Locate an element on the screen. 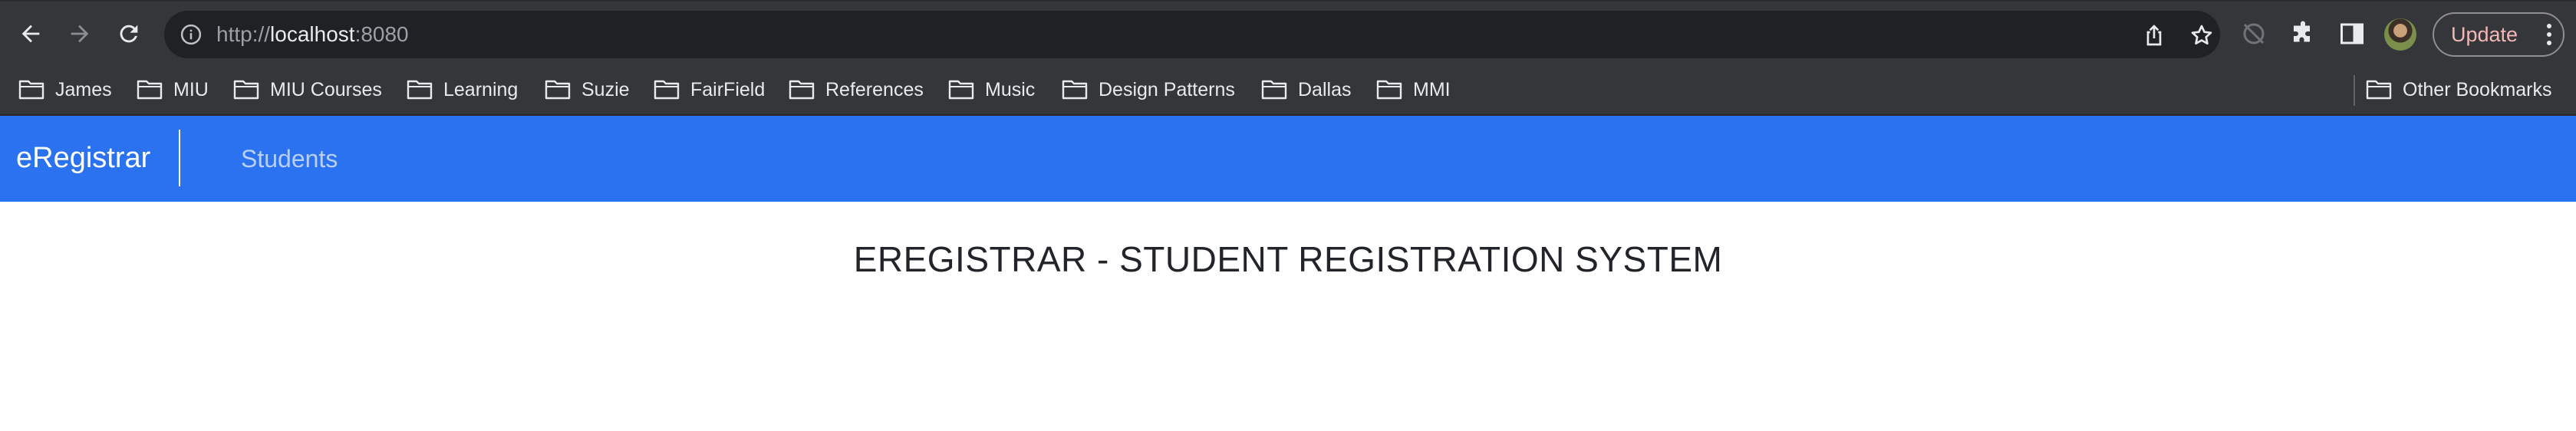 The width and height of the screenshot is (2576, 431). bookmarks-divider is located at coordinates (2354, 91).